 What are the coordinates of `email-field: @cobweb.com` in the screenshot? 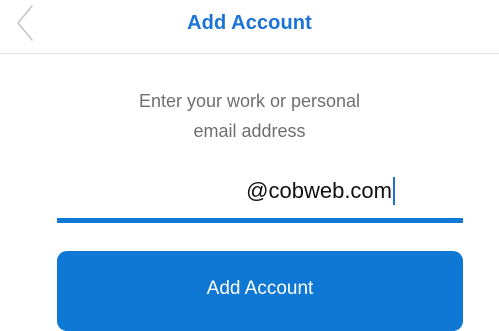 It's located at (260, 191).